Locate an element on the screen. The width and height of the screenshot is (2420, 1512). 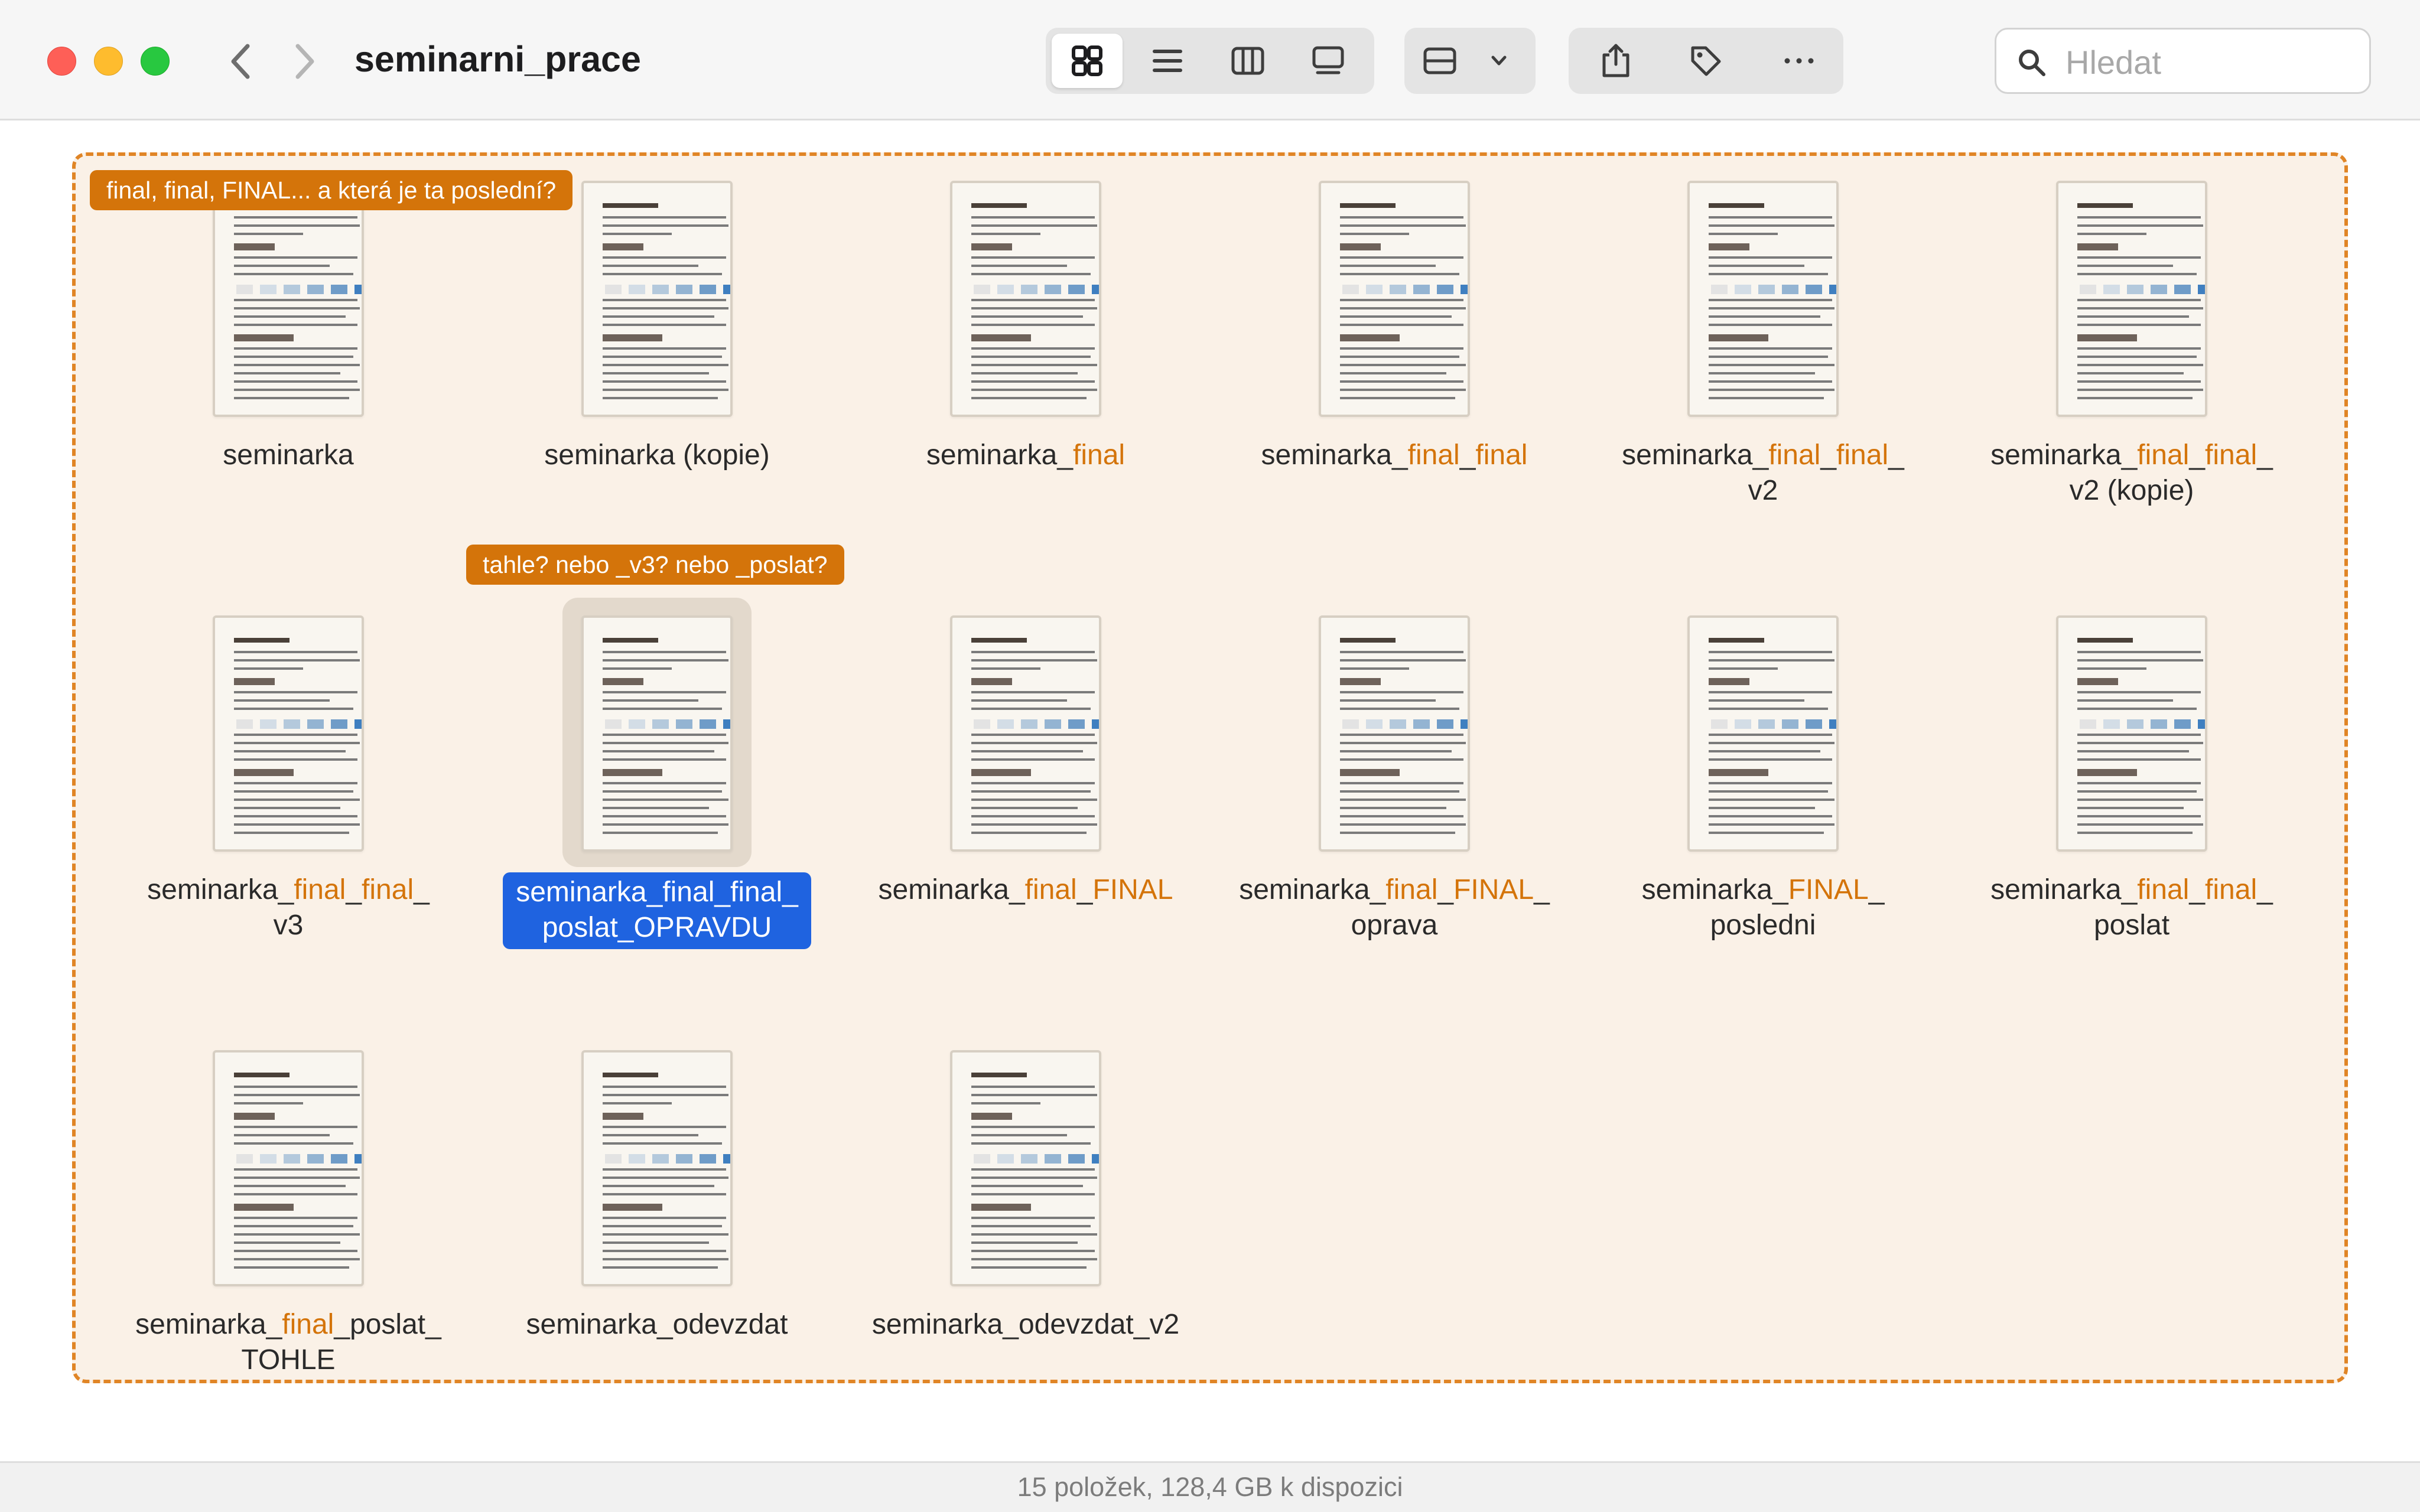
file-name: seminarka_final_final_ v2 (kopie) is located at coordinates (2131, 473).